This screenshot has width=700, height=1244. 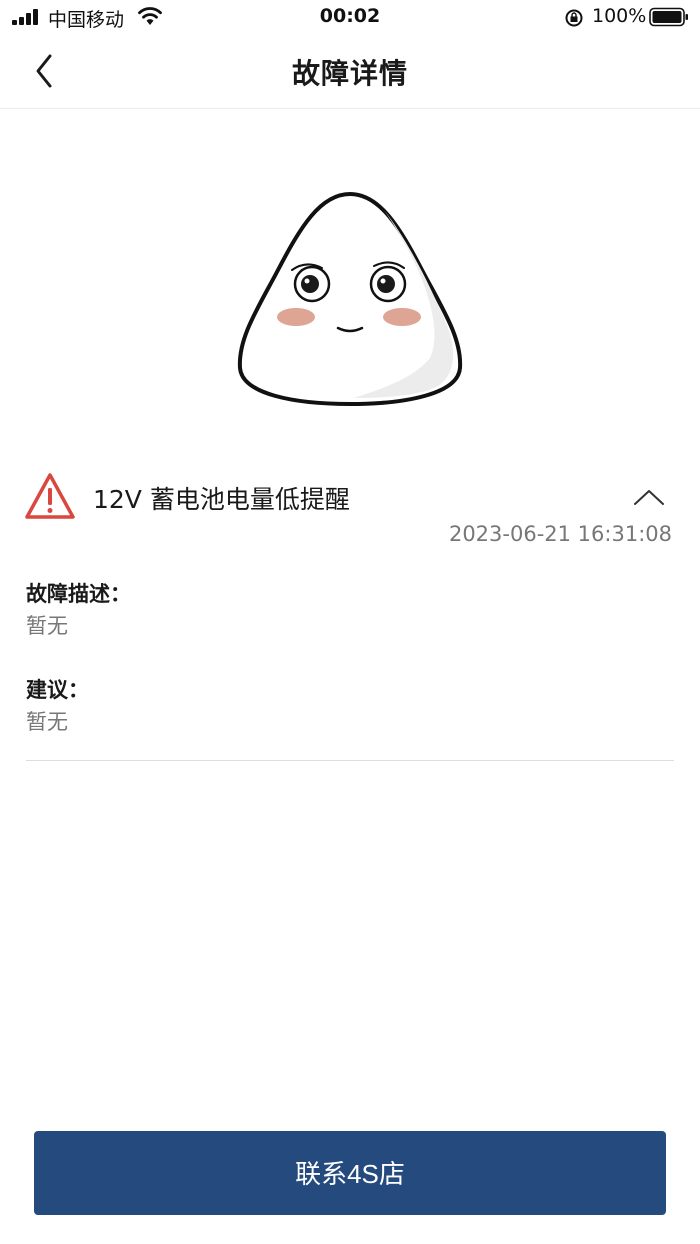 I want to click on page-title: 故障详情, so click(x=349, y=73).